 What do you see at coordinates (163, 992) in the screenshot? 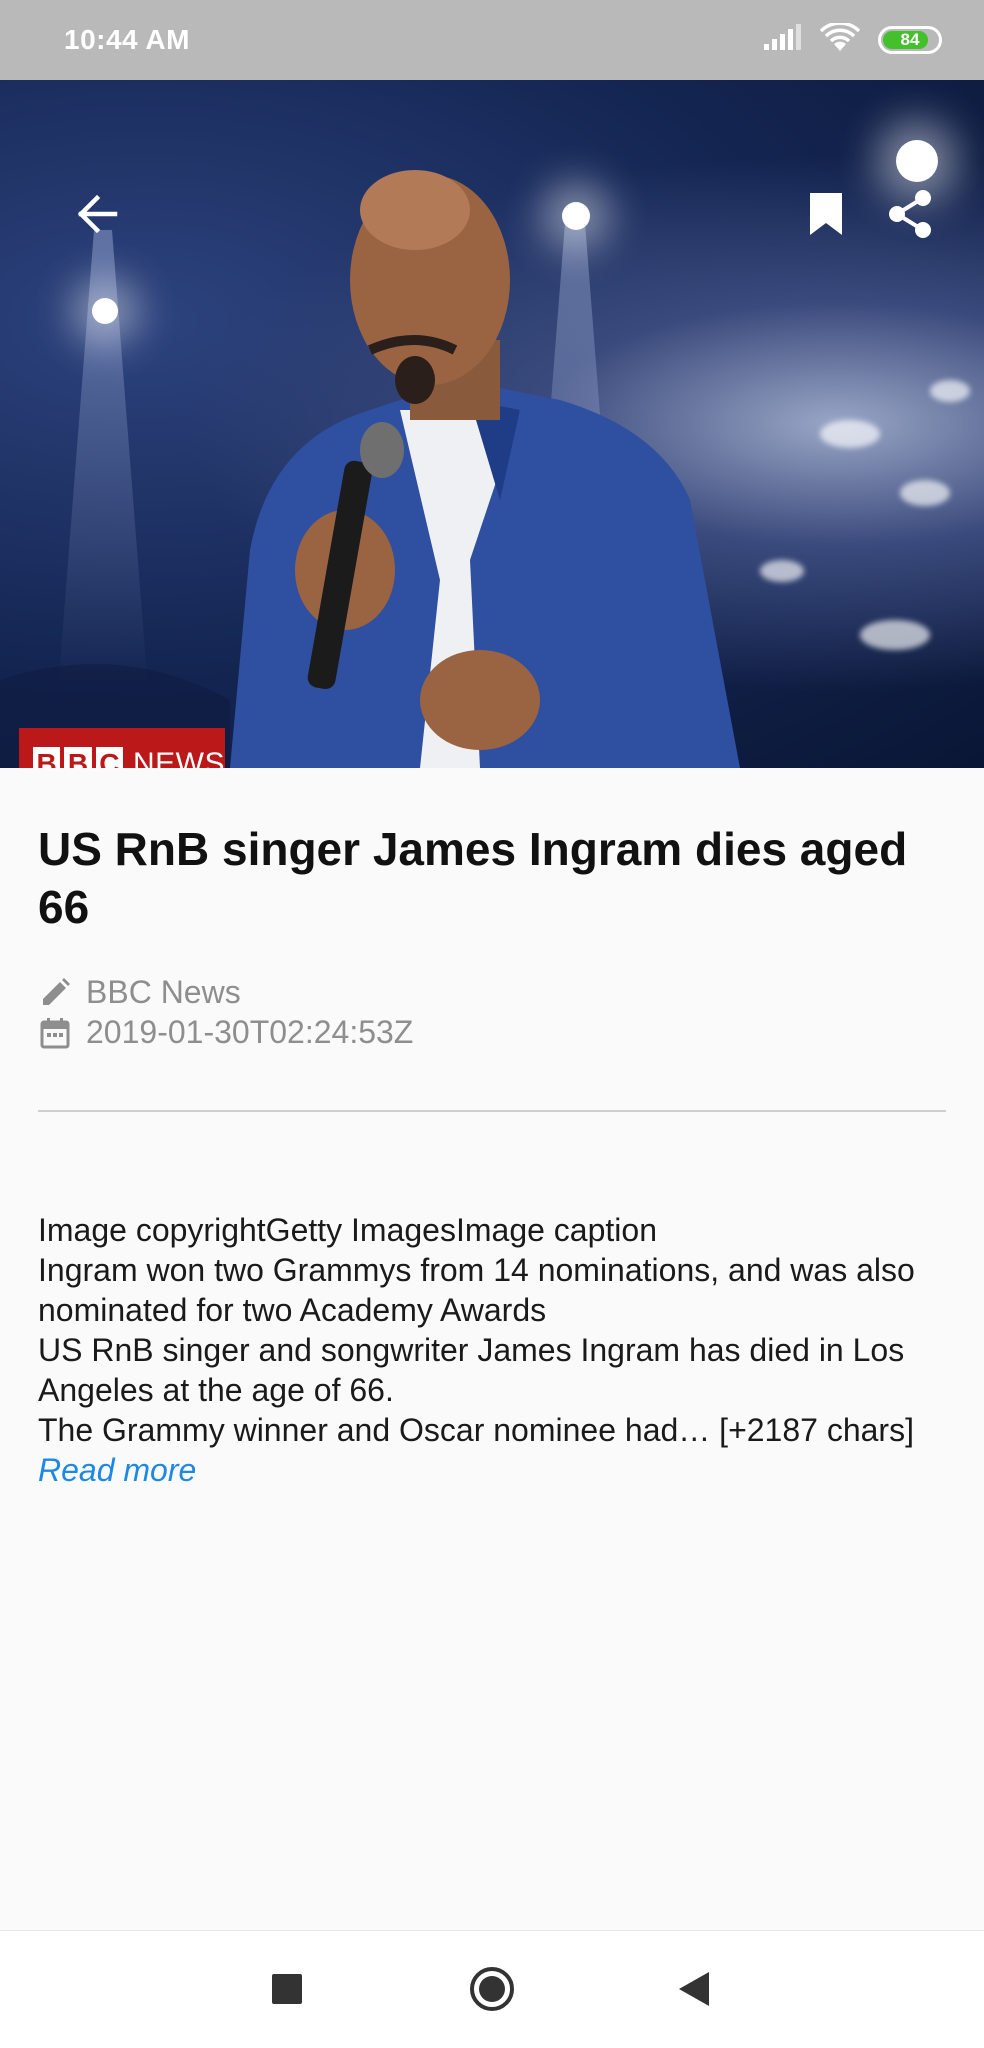
I see `article-author: BBC News` at bounding box center [163, 992].